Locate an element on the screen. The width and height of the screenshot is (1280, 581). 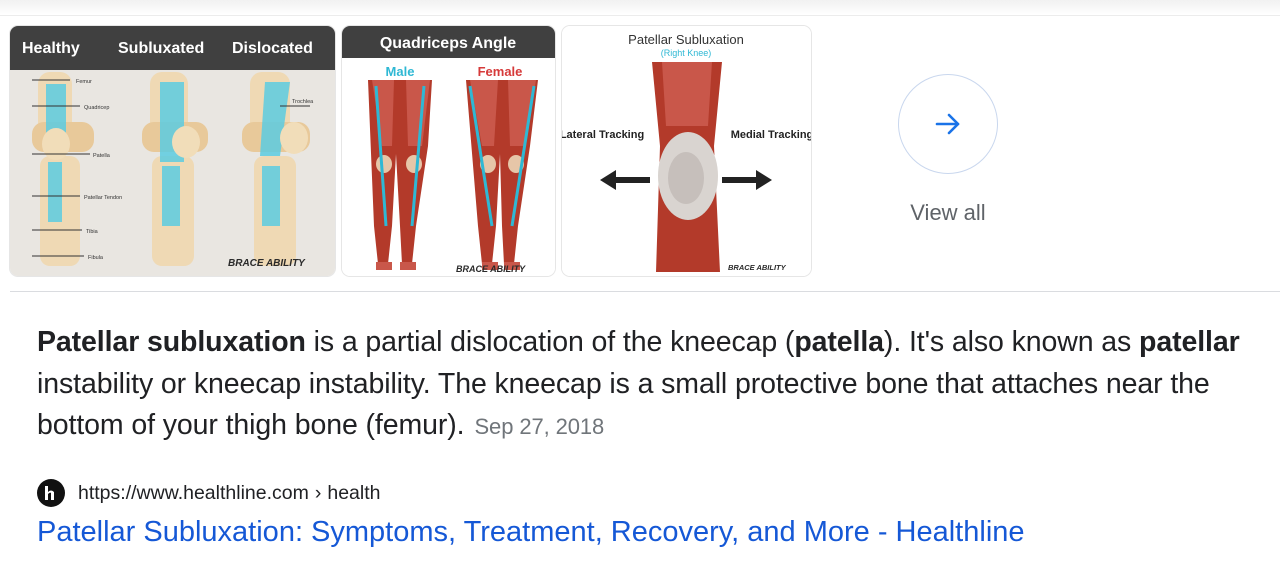
source-path: health is located at coordinates (353, 493).